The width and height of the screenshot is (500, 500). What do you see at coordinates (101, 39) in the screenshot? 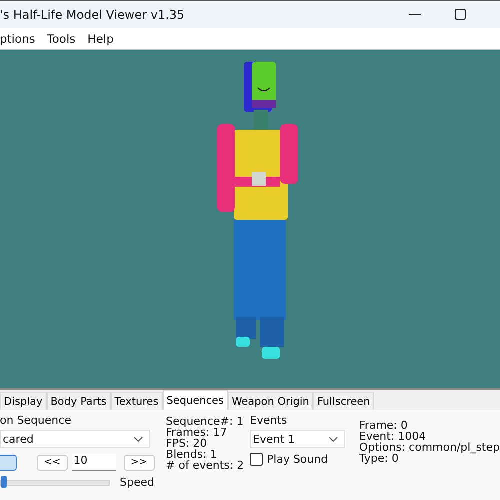
I see `menu-item: Help` at bounding box center [101, 39].